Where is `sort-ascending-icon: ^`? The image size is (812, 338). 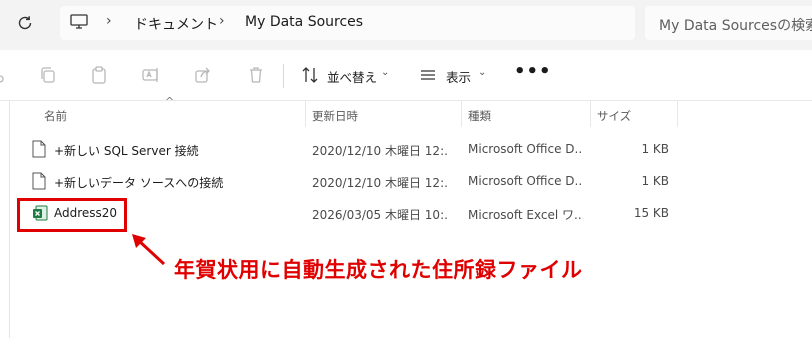 sort-ascending-icon: ^ is located at coordinates (170, 101).